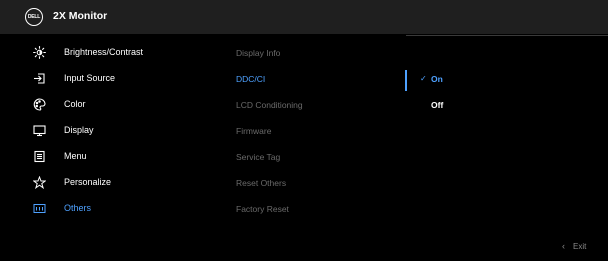  What do you see at coordinates (39, 182) in the screenshot?
I see `star-icon` at bounding box center [39, 182].